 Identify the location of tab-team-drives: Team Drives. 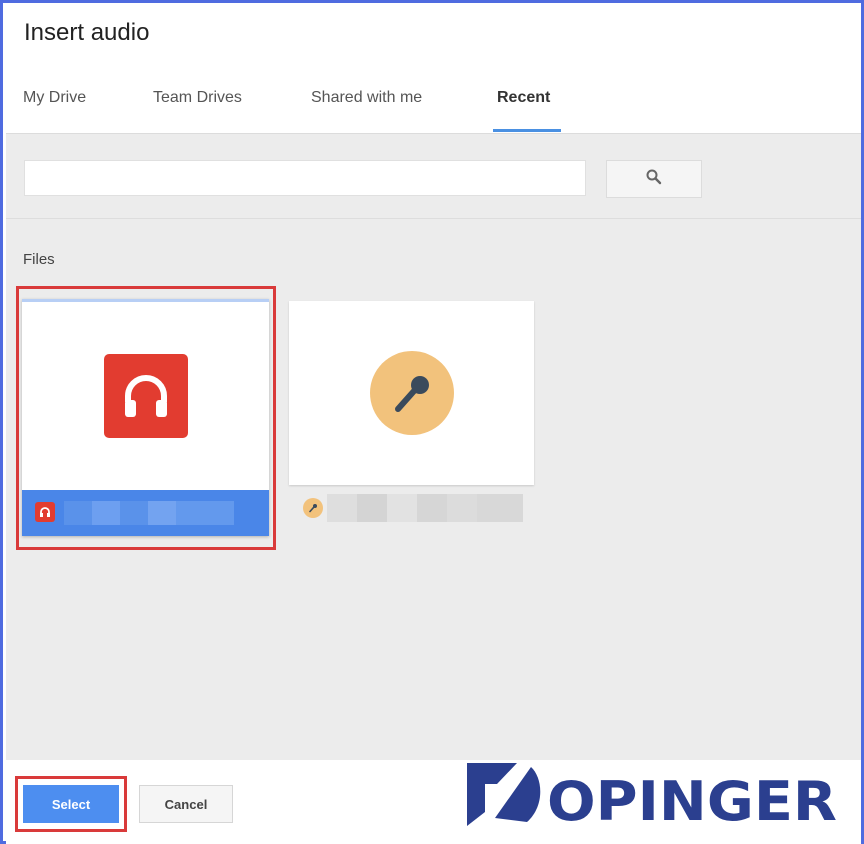
(197, 107).